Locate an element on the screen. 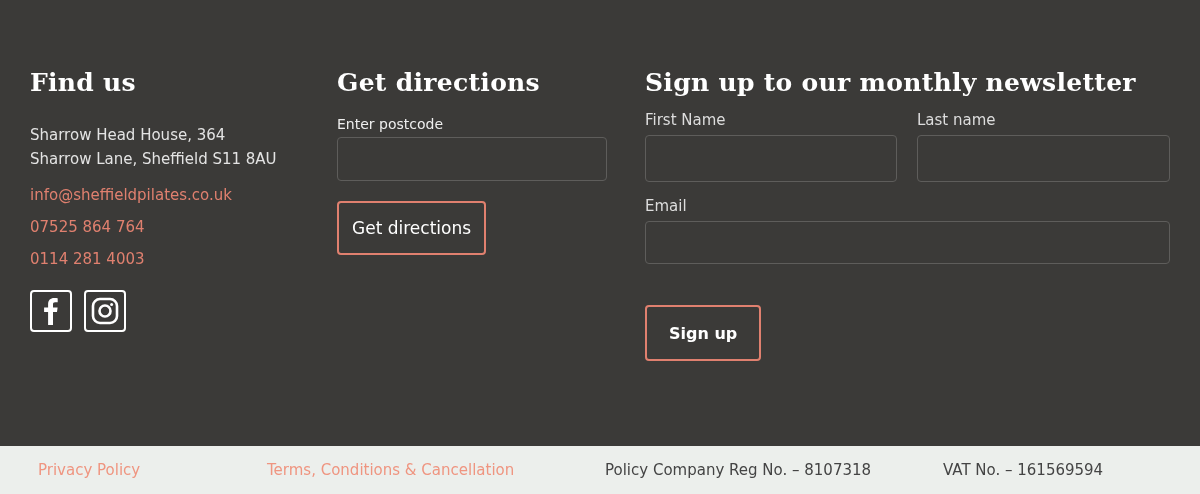 The image size is (1200, 494). footer-text: VAT No. – 161569594 is located at coordinates (1023, 470).